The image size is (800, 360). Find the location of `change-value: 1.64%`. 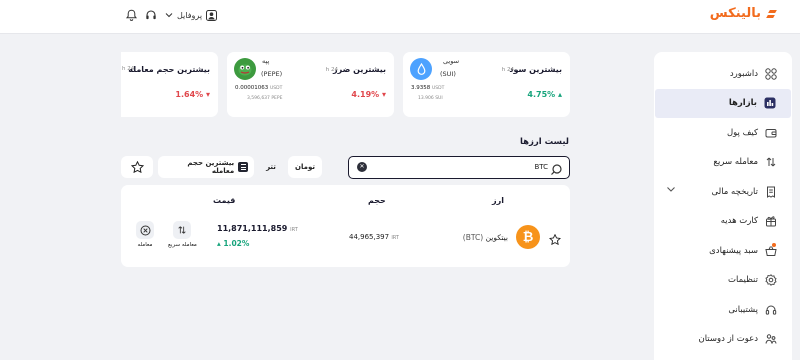

change-value: 1.64% is located at coordinates (189, 94).